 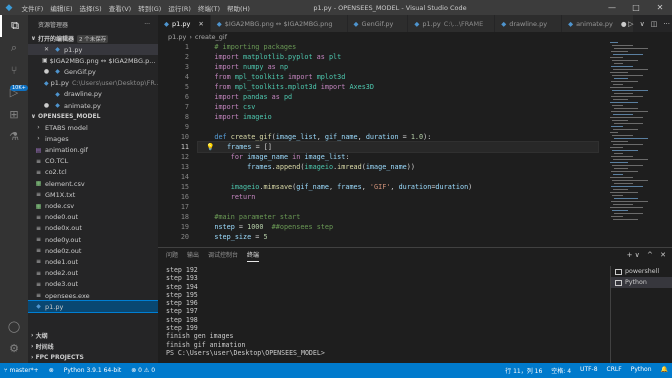 I want to click on line-ending: CRLF, so click(x=614, y=370).